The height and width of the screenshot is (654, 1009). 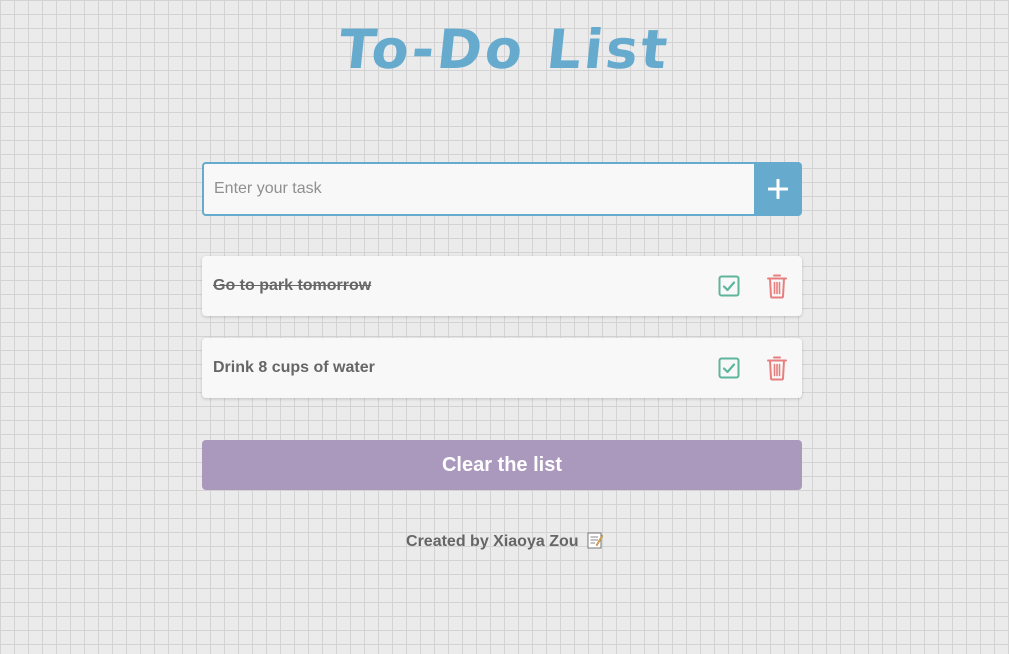 I want to click on page-title: To-Do List, so click(x=504, y=49).